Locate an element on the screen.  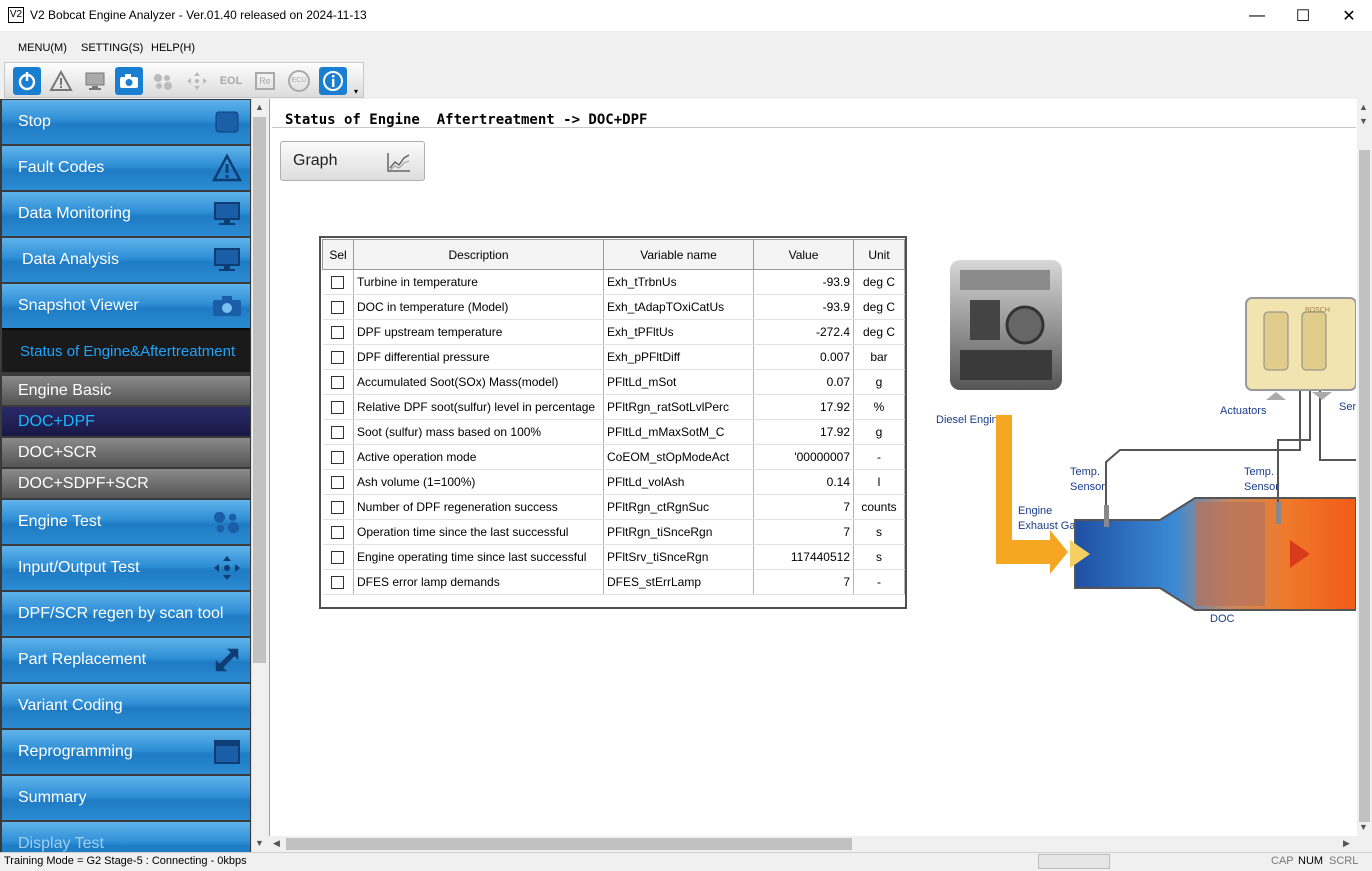
scroll-right-icon: ▶ is located at coordinates (1346, 843).